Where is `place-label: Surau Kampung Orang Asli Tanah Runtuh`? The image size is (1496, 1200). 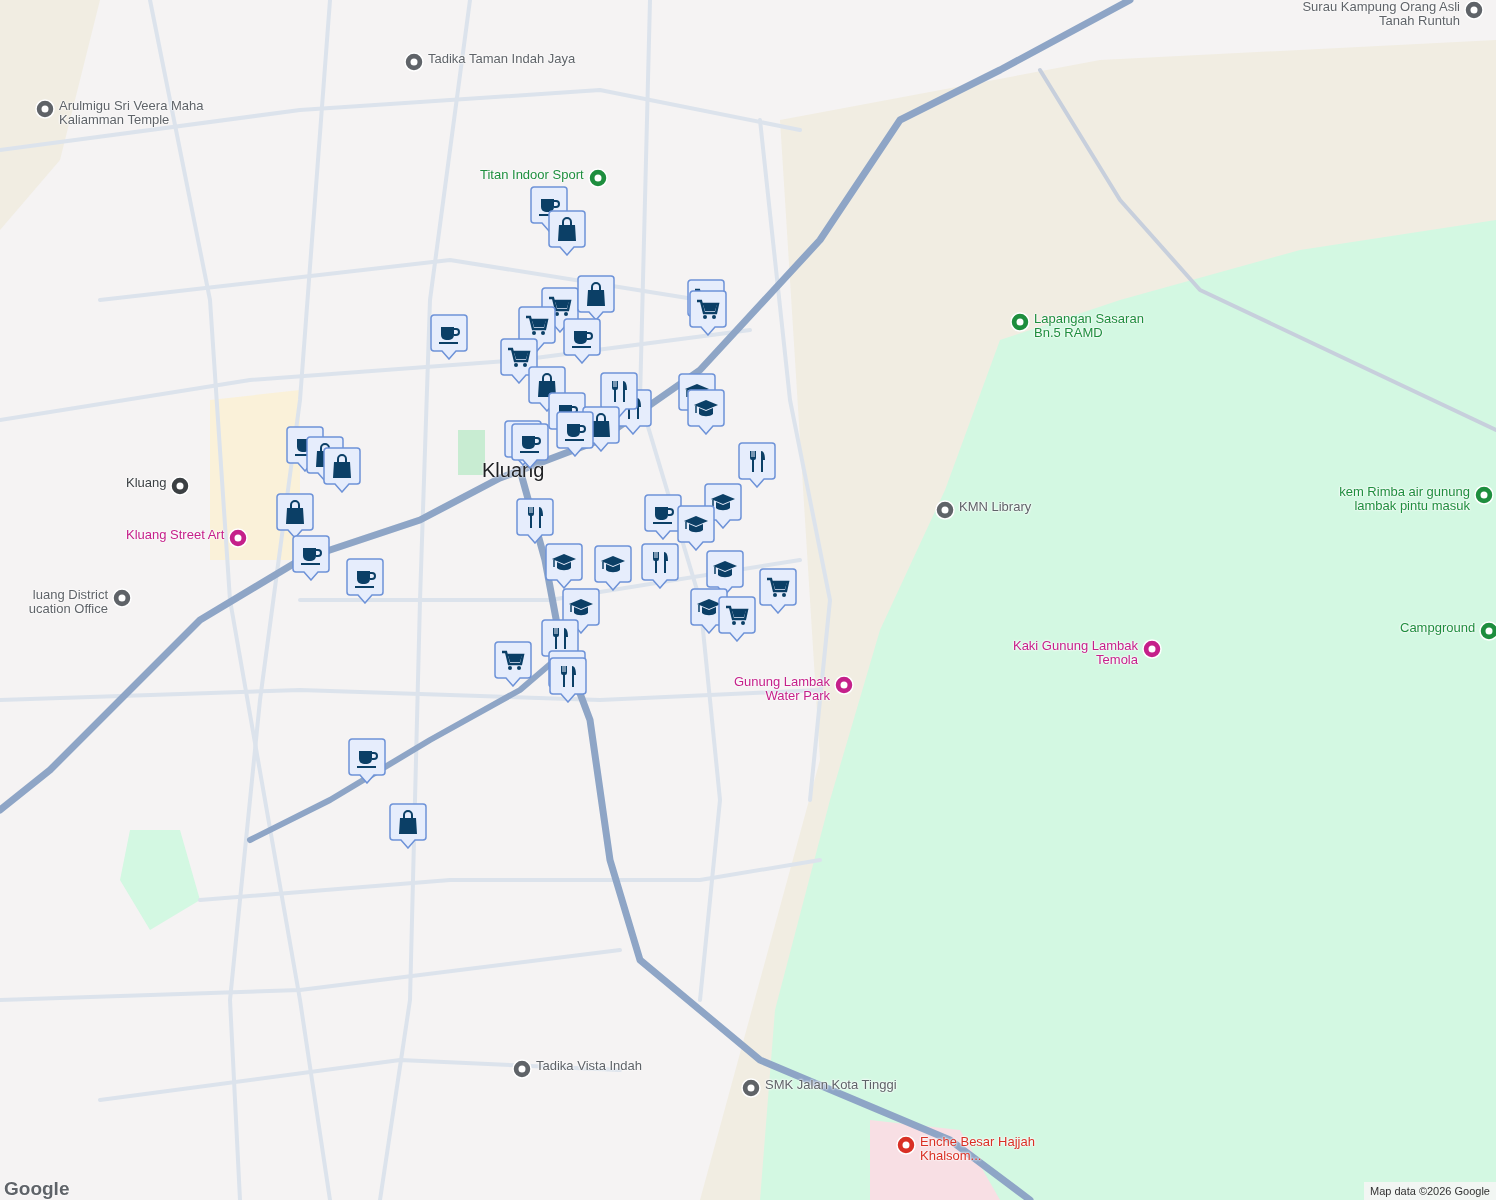
place-label: Surau Kampung Orang Asli Tanah Runtuh is located at coordinates (1375, 14).